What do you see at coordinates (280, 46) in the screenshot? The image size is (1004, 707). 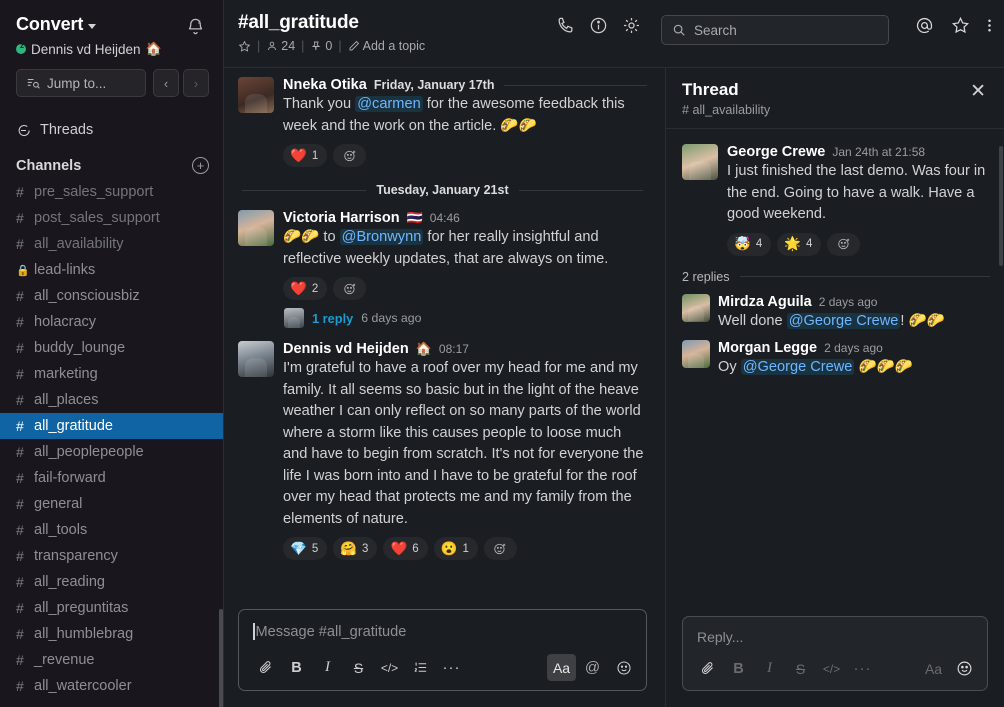 I see `member-count-button: 24` at bounding box center [280, 46].